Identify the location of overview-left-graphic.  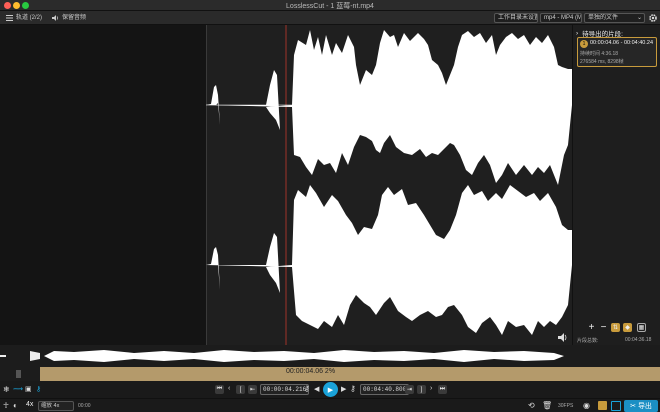
(20, 356).